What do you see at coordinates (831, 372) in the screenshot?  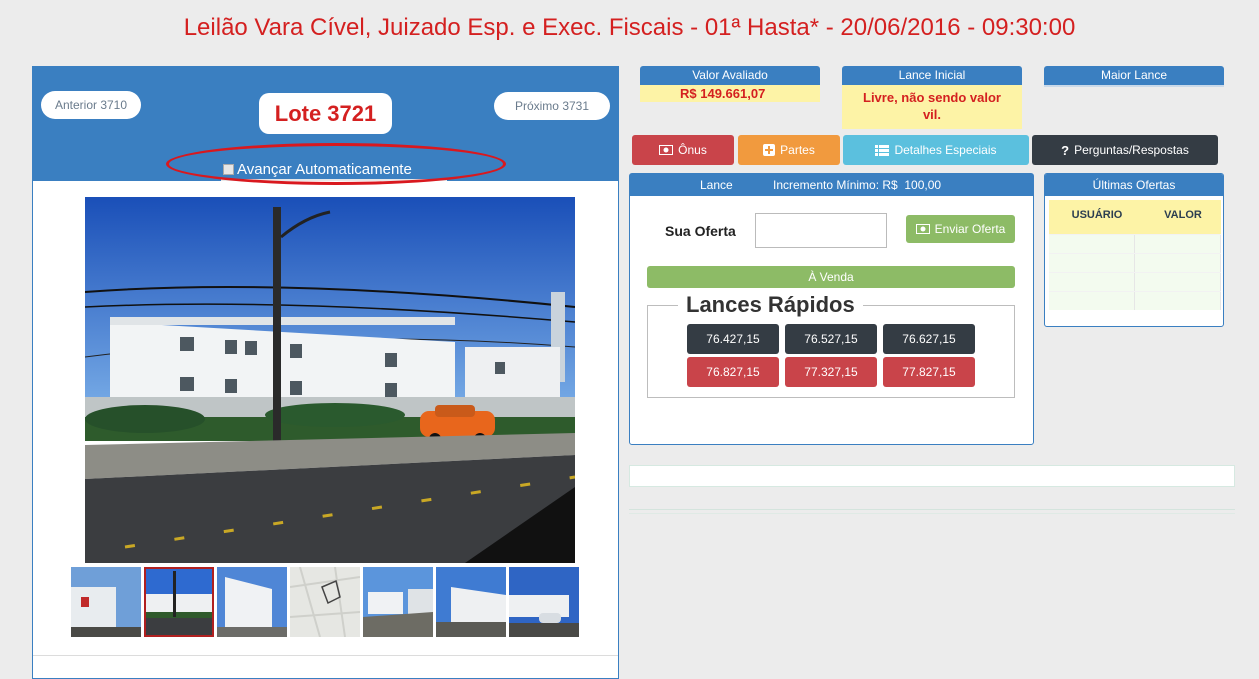 I see `quick-bid-button: 77.327,15` at bounding box center [831, 372].